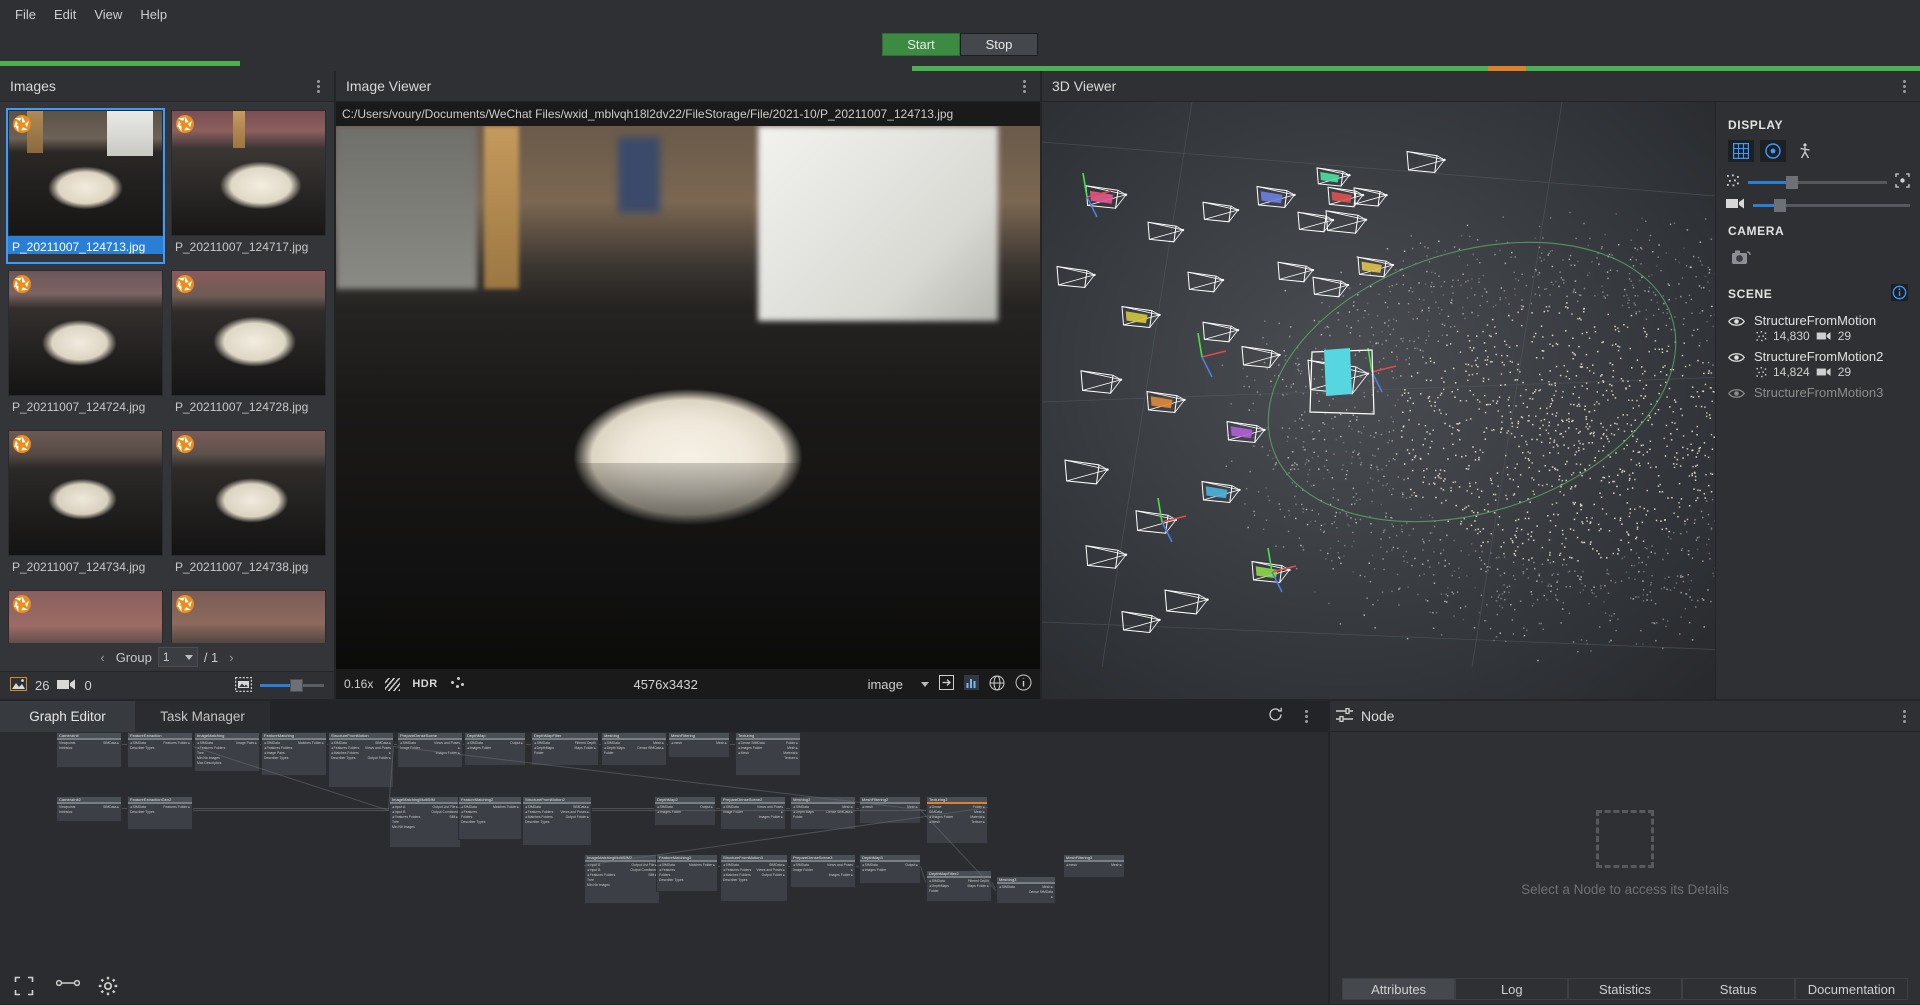  Describe the element at coordinates (1246, 432) in the screenshot. I see `camera-frustum` at that location.